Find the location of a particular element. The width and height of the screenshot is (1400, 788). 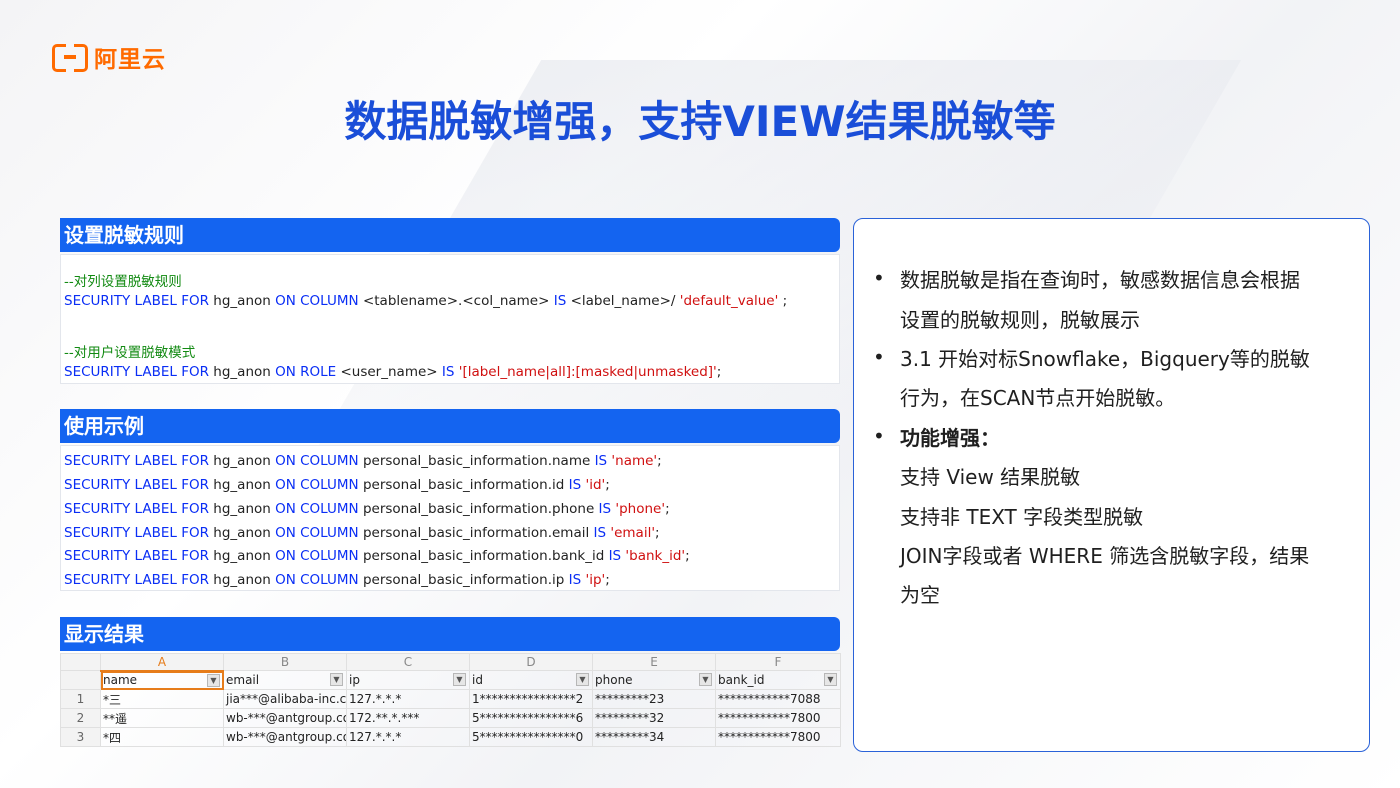

field-header-cell: email ▼ is located at coordinates (285, 680).